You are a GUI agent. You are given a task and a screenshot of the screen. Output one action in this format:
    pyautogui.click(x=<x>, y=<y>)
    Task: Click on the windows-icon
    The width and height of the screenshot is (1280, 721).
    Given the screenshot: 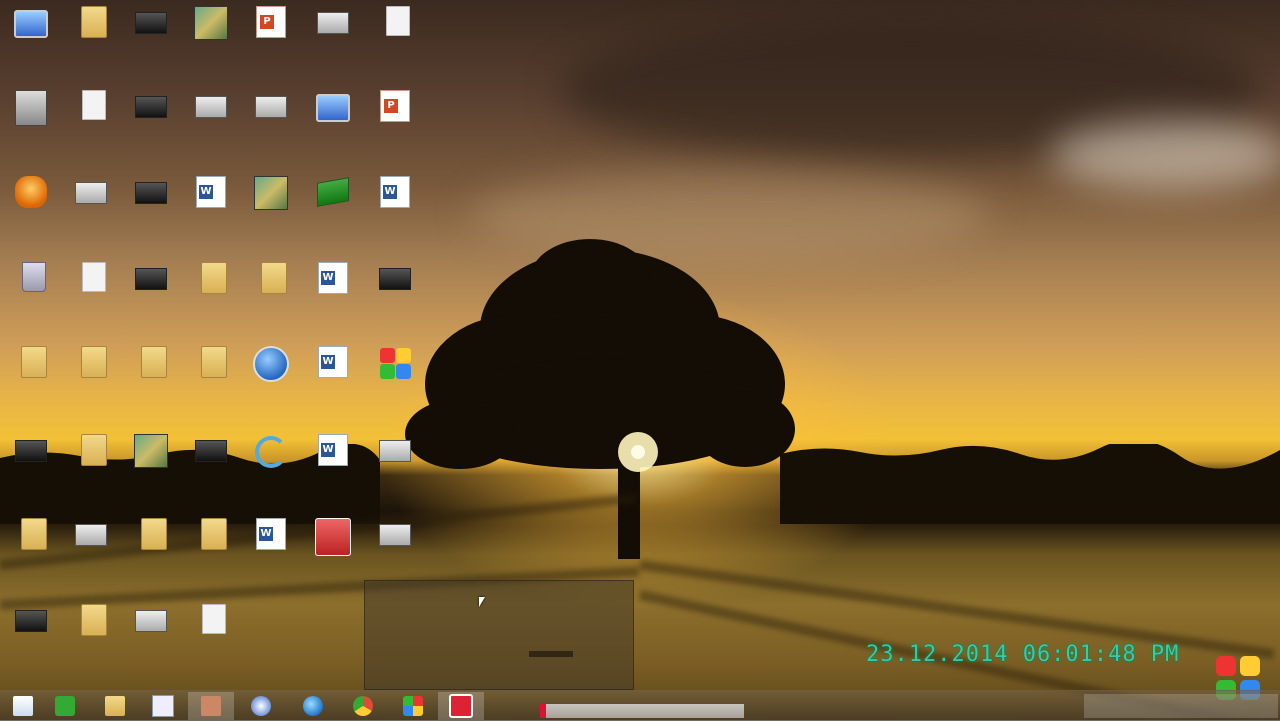 What is the action you would take?
    pyautogui.click(x=23, y=706)
    